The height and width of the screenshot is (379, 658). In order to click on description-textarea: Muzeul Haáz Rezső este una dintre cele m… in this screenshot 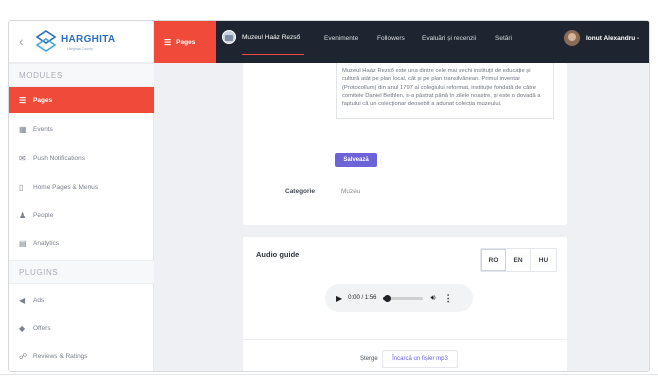, I will do `click(445, 91)`.